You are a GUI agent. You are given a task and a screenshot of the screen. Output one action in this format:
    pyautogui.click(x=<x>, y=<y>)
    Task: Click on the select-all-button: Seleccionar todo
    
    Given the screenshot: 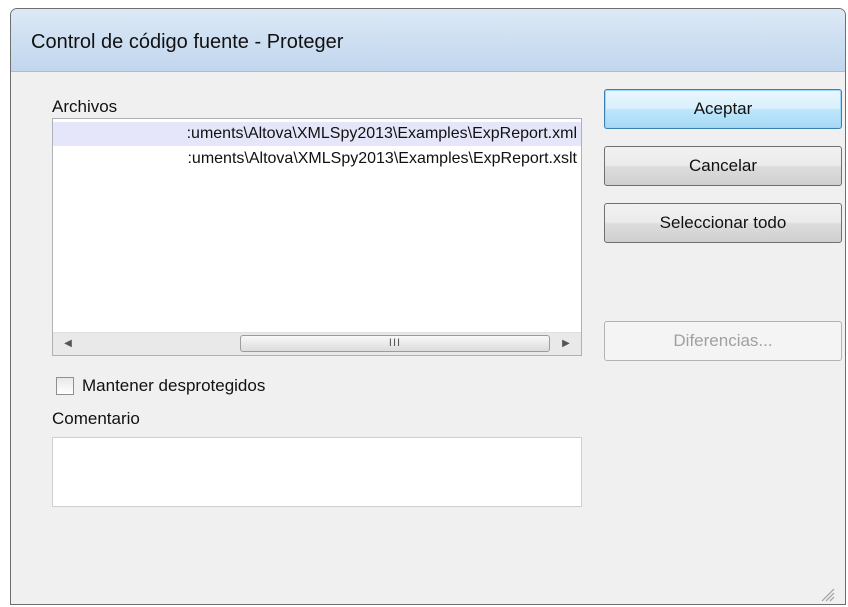 What is the action you would take?
    pyautogui.click(x=723, y=223)
    